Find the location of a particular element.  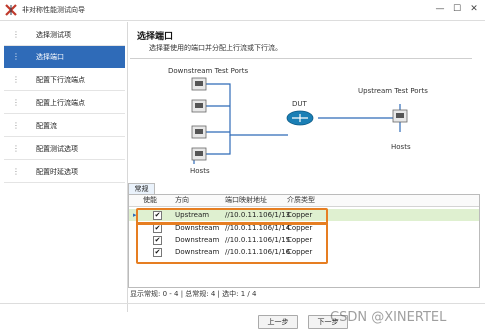

watermark-text: CSDN @XINERTEL is located at coordinates (388, 317).